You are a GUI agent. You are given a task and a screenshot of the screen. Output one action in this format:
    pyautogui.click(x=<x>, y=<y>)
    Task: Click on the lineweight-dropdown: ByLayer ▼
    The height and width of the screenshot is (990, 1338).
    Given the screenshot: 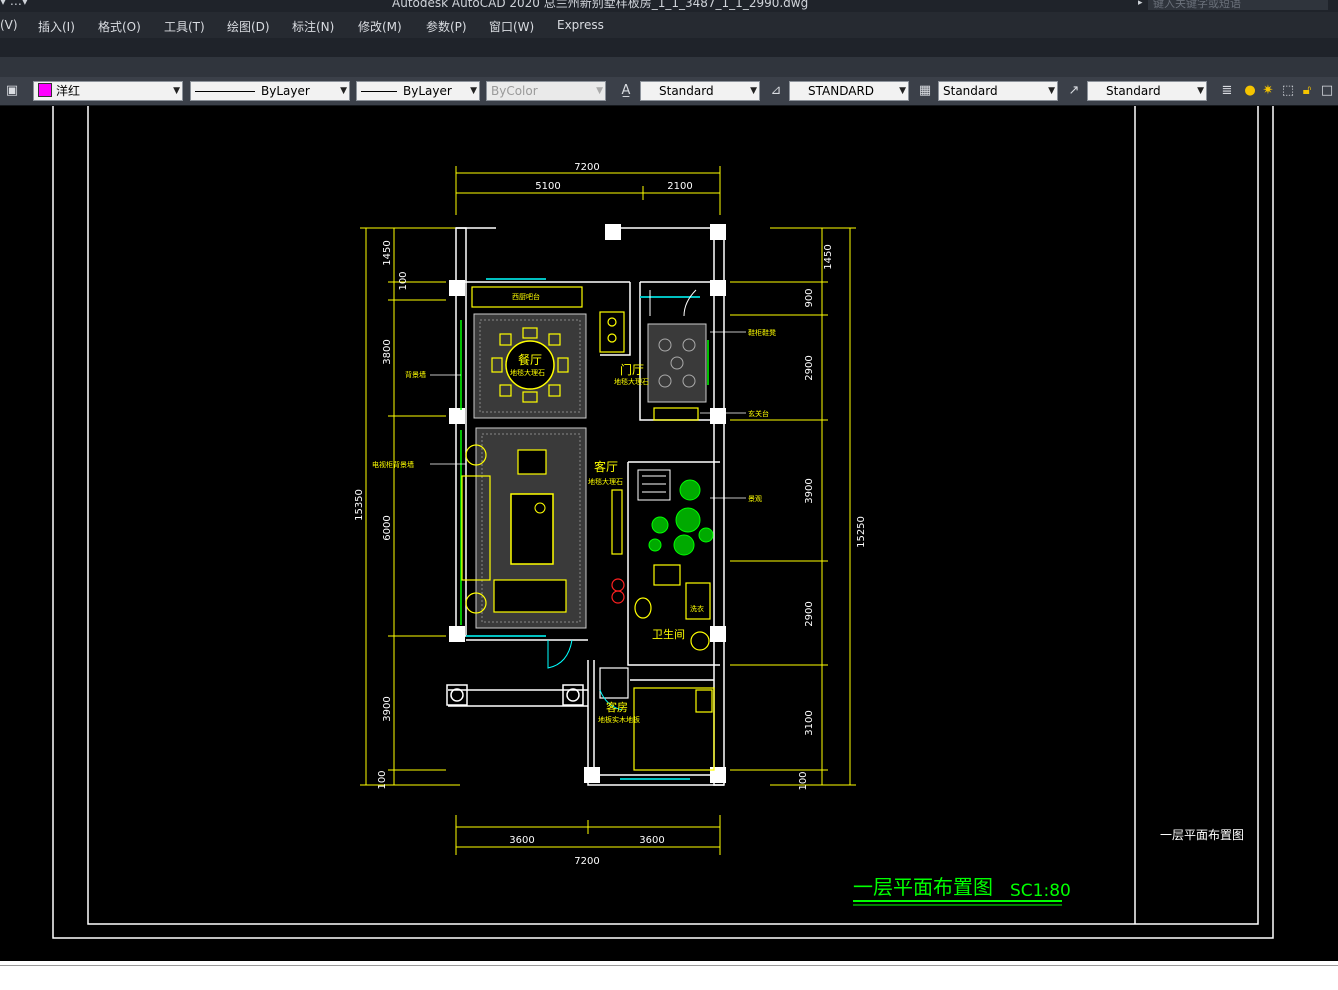 What is the action you would take?
    pyautogui.click(x=418, y=91)
    